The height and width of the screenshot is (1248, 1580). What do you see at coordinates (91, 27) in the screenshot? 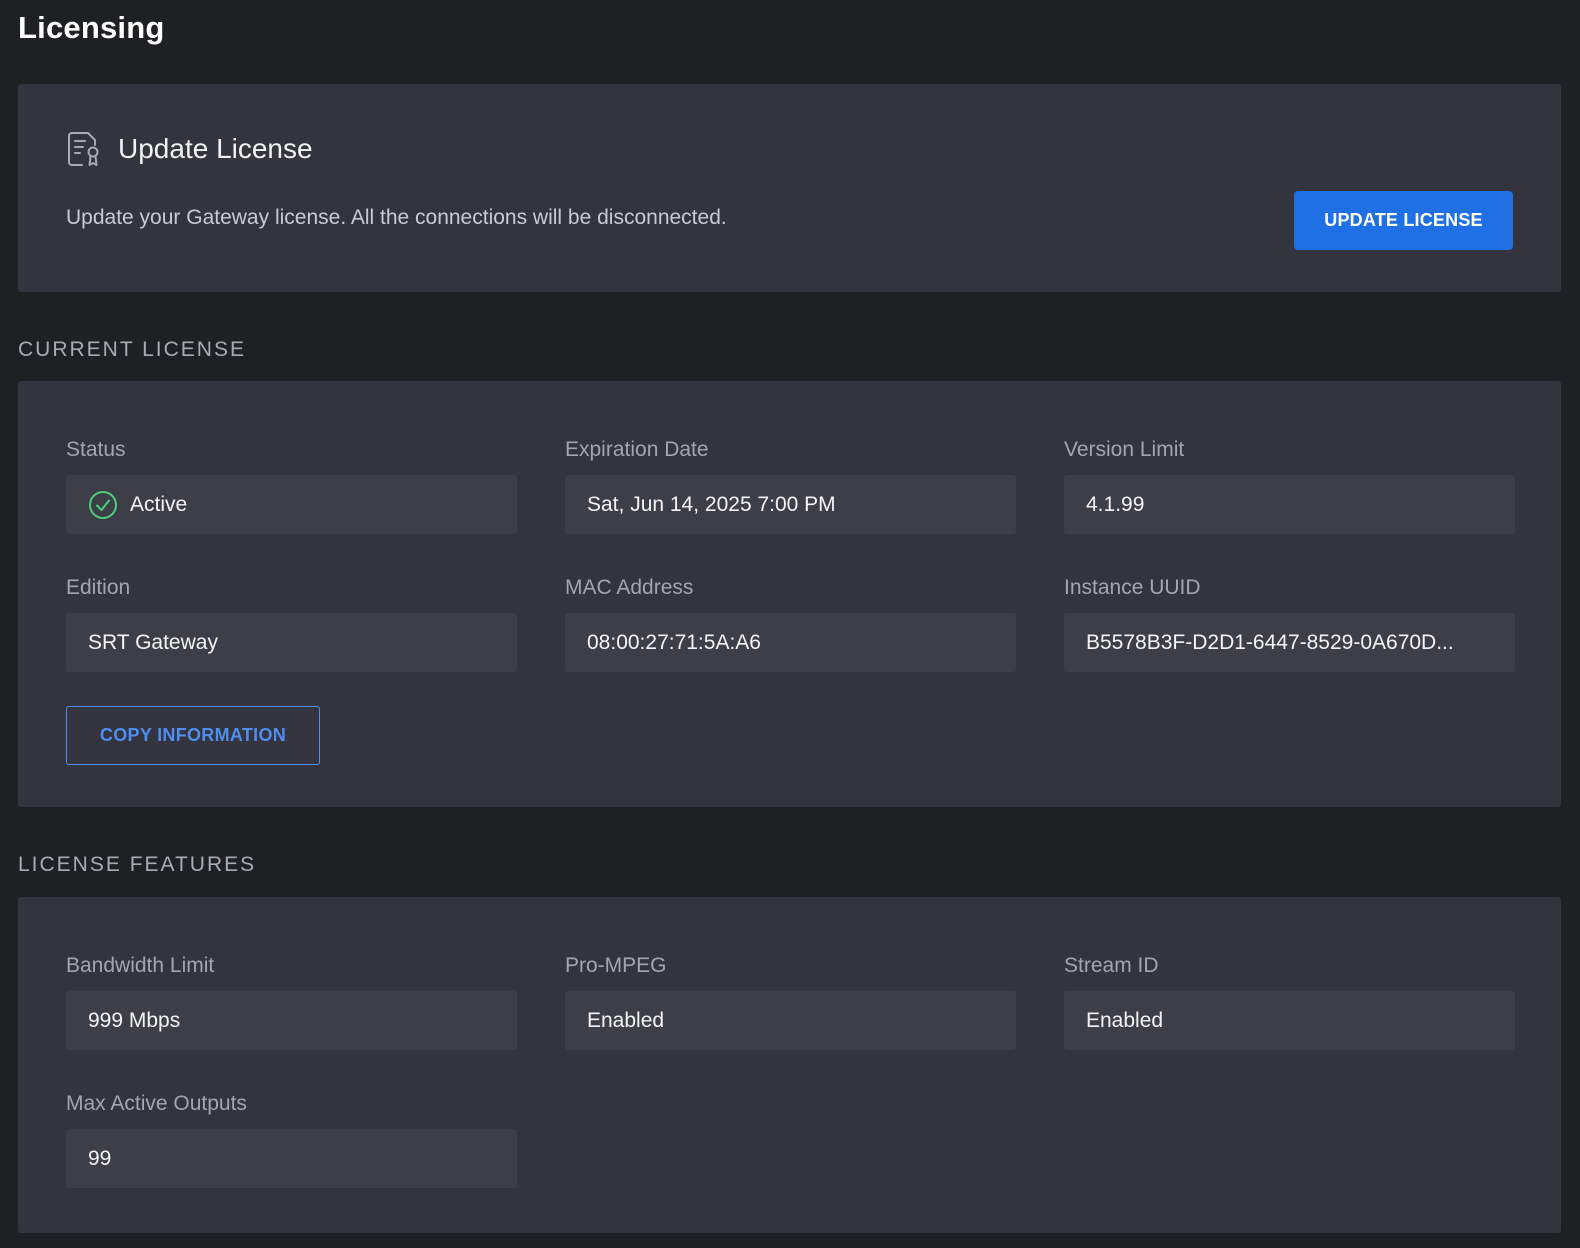
I see `page-title: Licensing` at bounding box center [91, 27].